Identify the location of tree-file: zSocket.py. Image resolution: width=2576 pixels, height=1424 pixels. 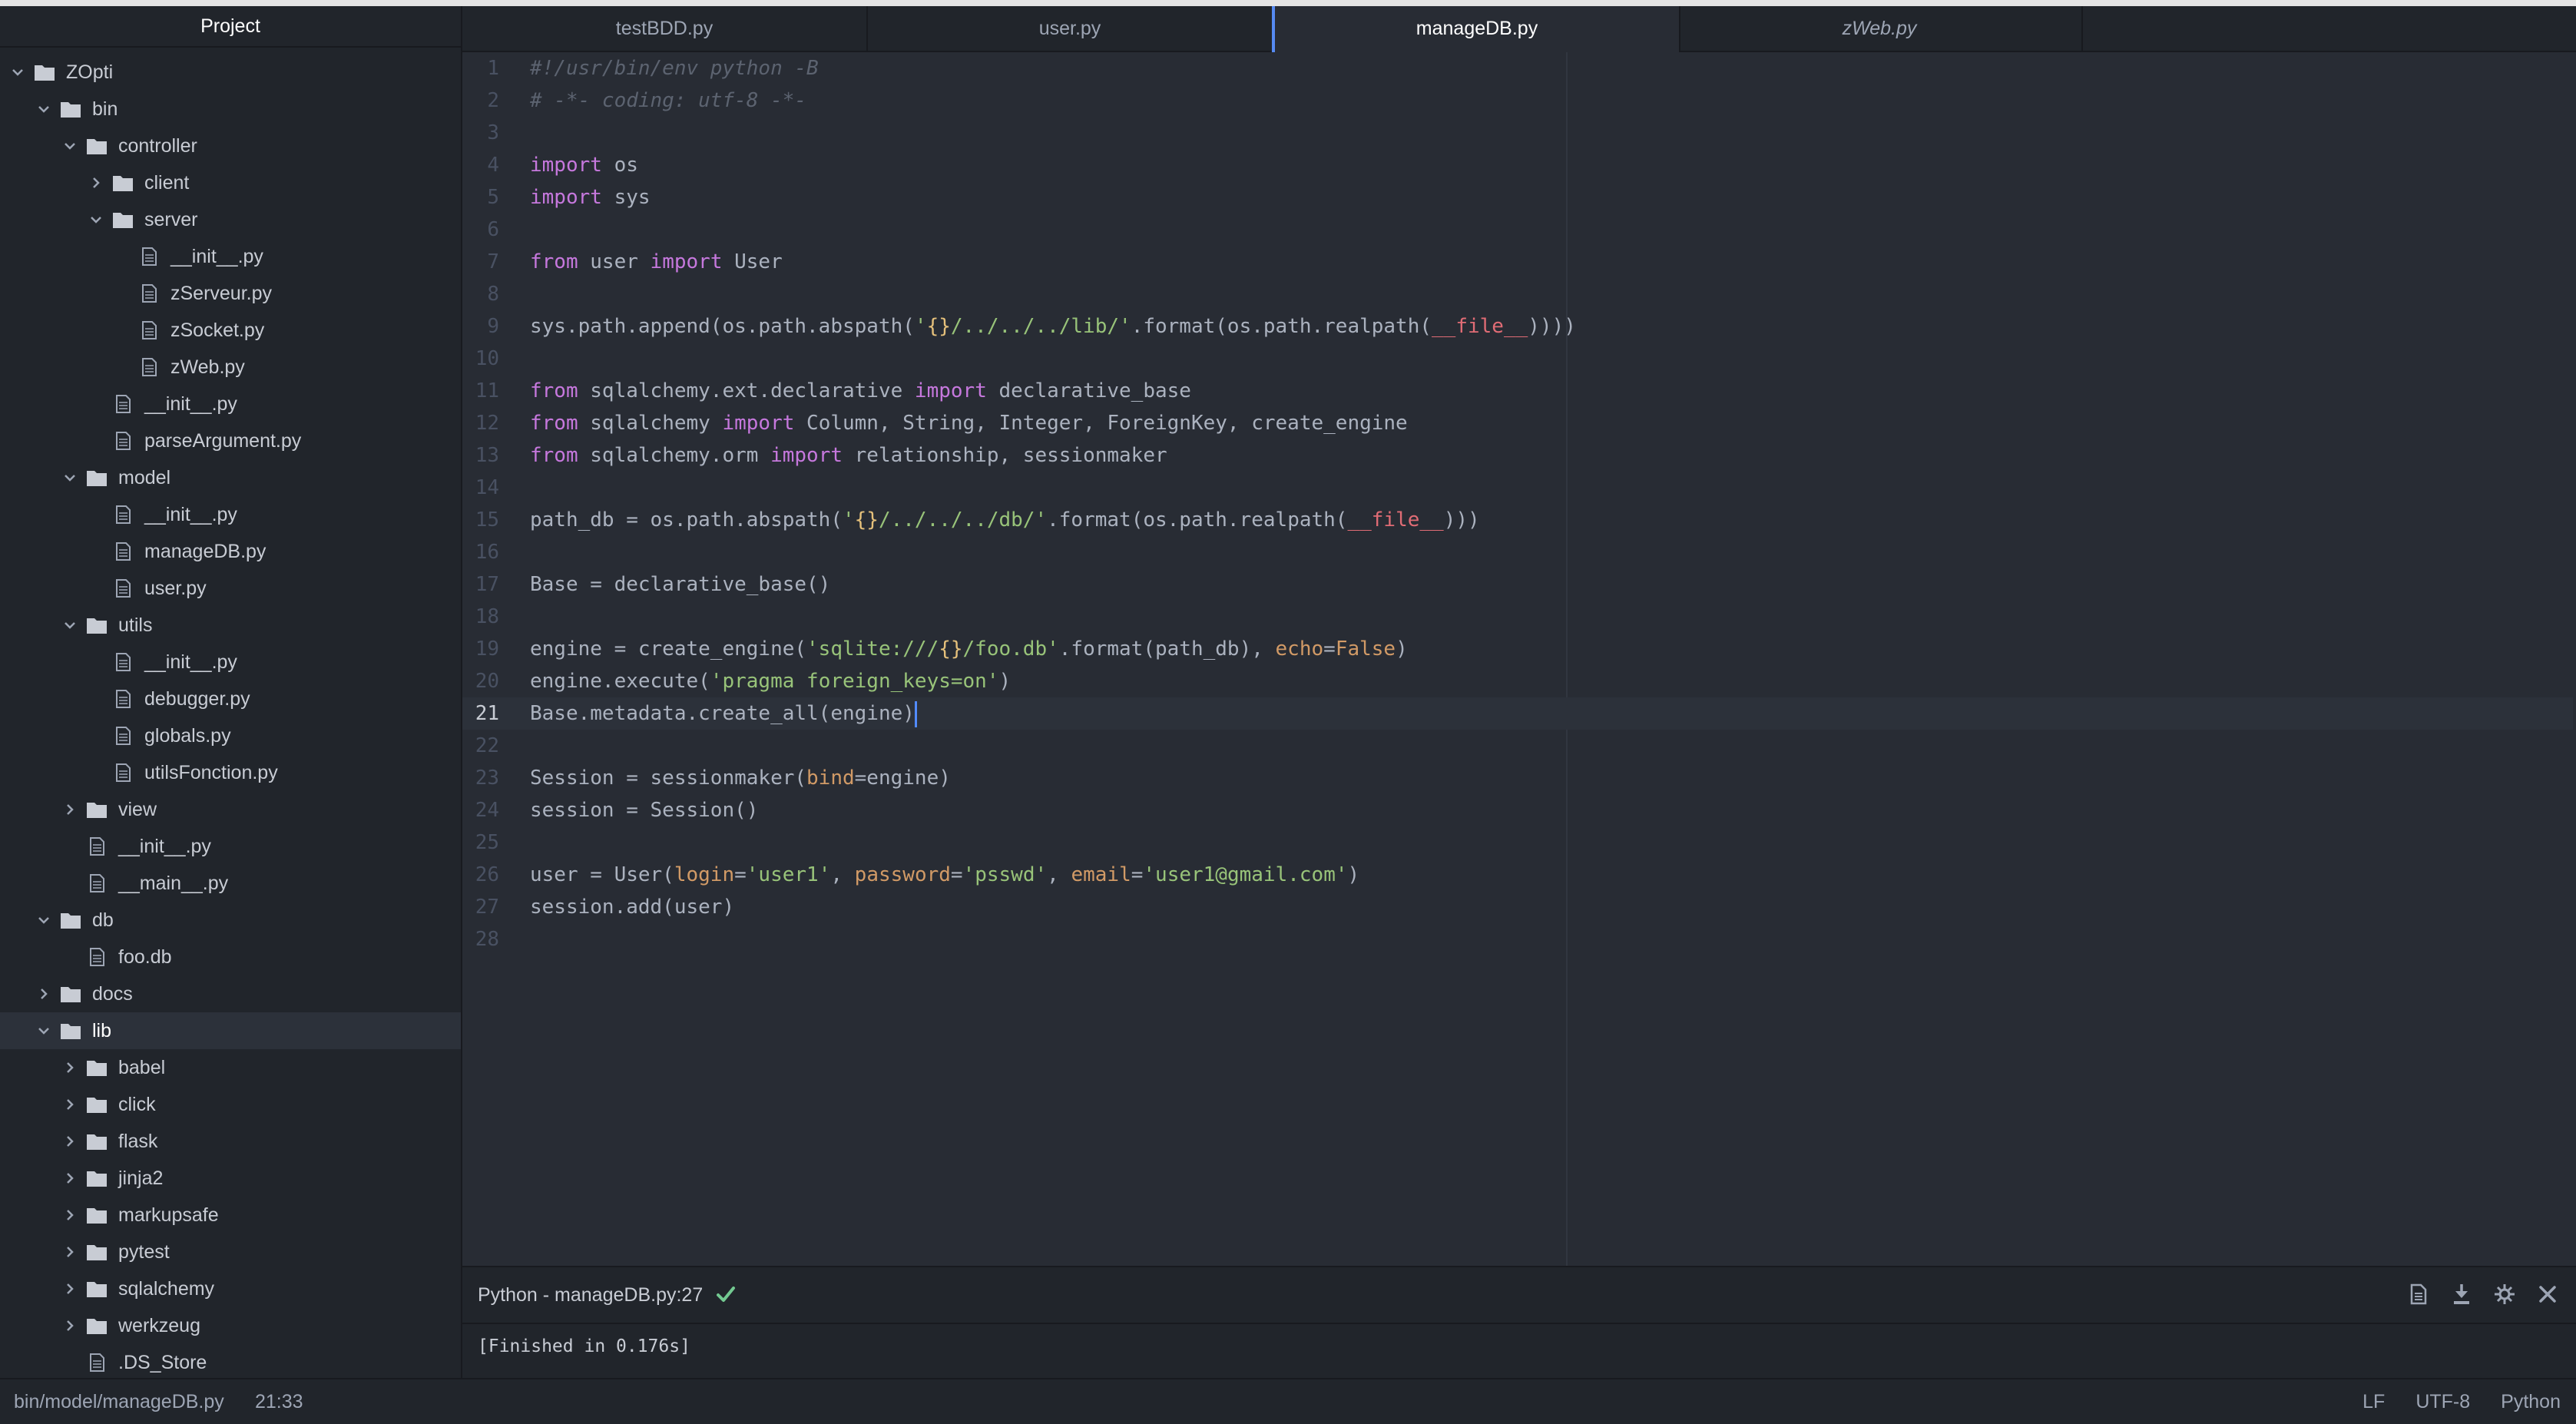
(230, 330).